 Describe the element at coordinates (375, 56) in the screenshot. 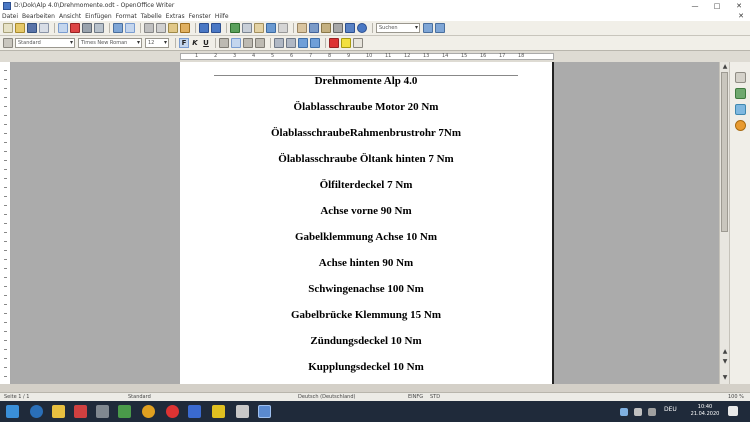

I see `horizontal-ruler: 1 2 3 4 5 6 7 8 9 10 11 12 13 14 15 16 17 18` at that location.